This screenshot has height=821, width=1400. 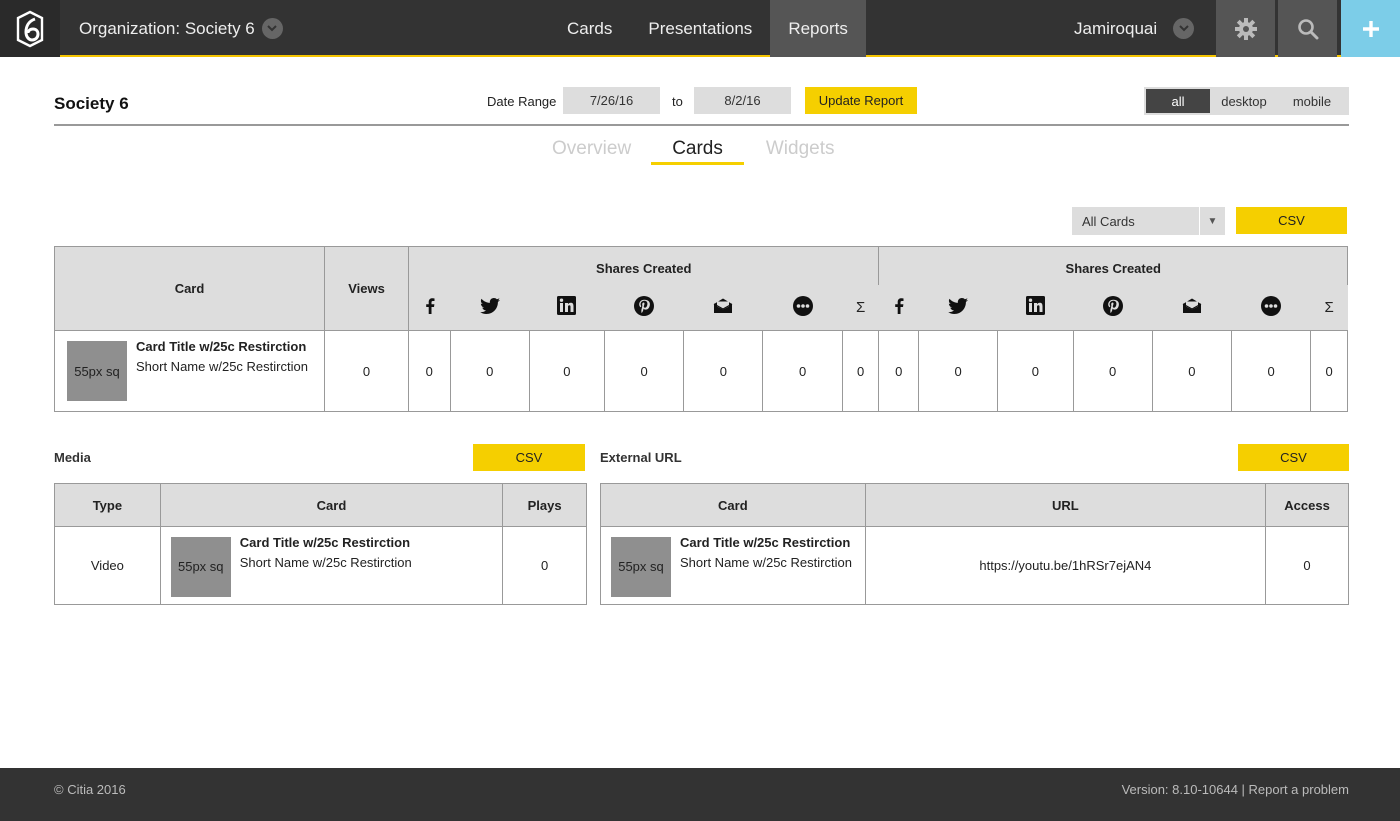 I want to click on device-option-desktop: desktop, so click(x=1244, y=101).